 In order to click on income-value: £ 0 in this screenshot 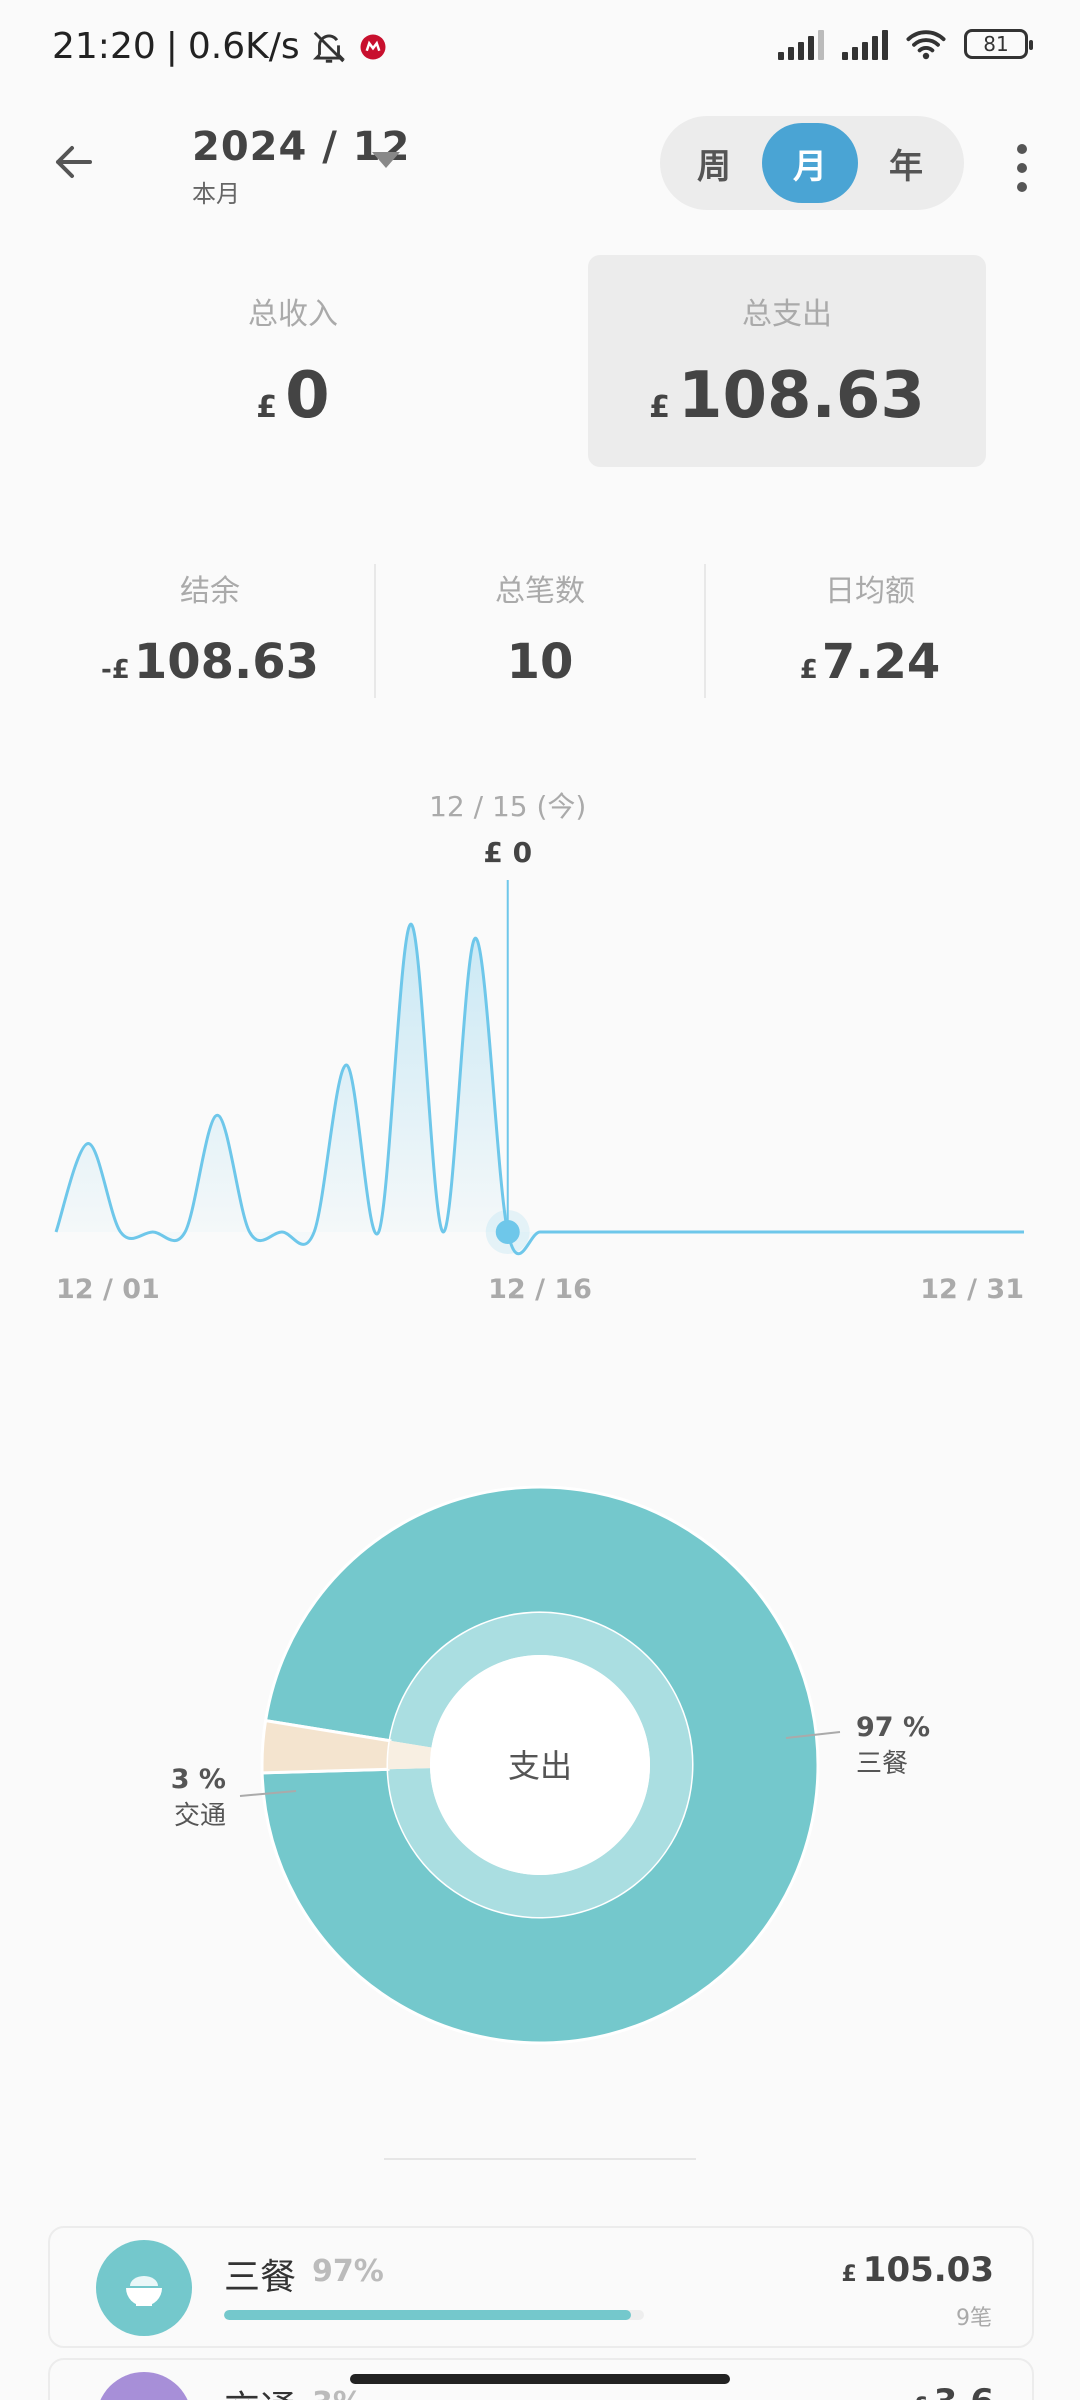, I will do `click(292, 396)`.